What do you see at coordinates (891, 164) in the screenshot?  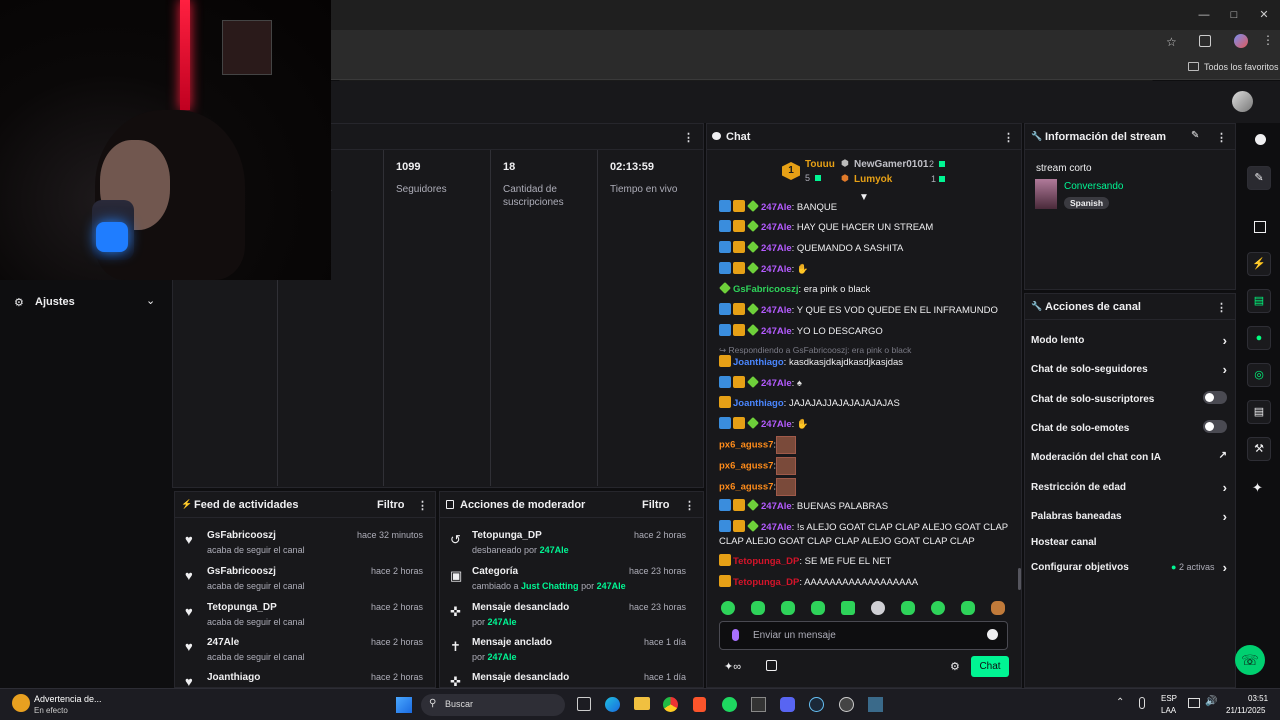 I see `leader-second-name: NewGamer0101` at bounding box center [891, 164].